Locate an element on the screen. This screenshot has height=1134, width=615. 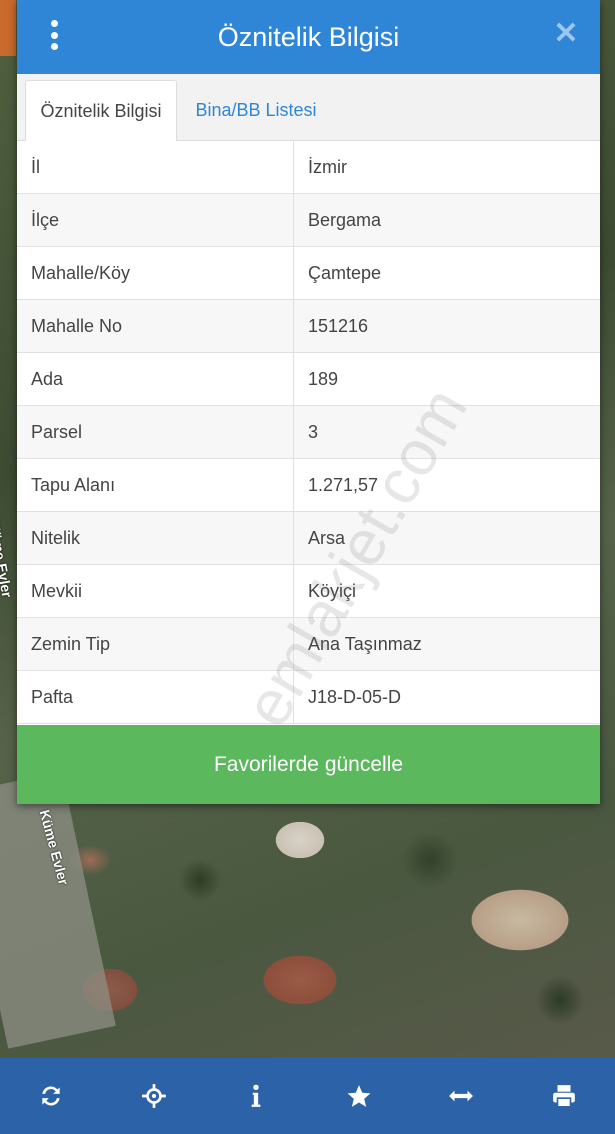
tab-attribute-info: Öznitelik Bilgisi is located at coordinates (101, 110).